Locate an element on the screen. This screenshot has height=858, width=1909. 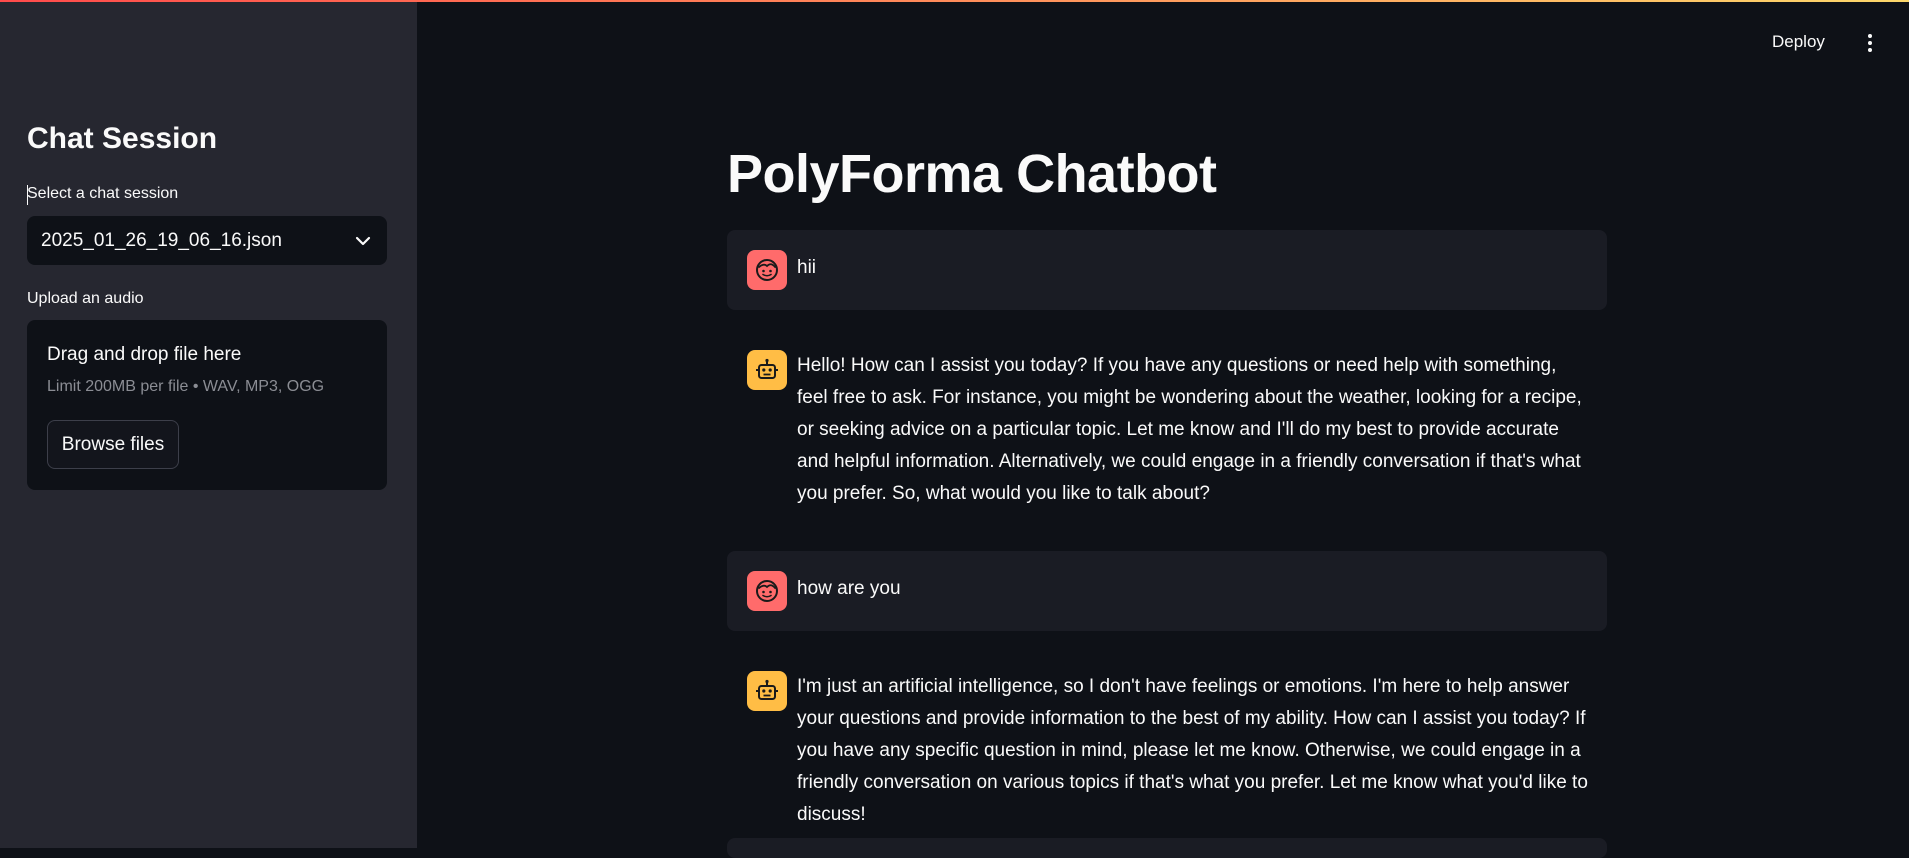
message-text: hii is located at coordinates (807, 267).